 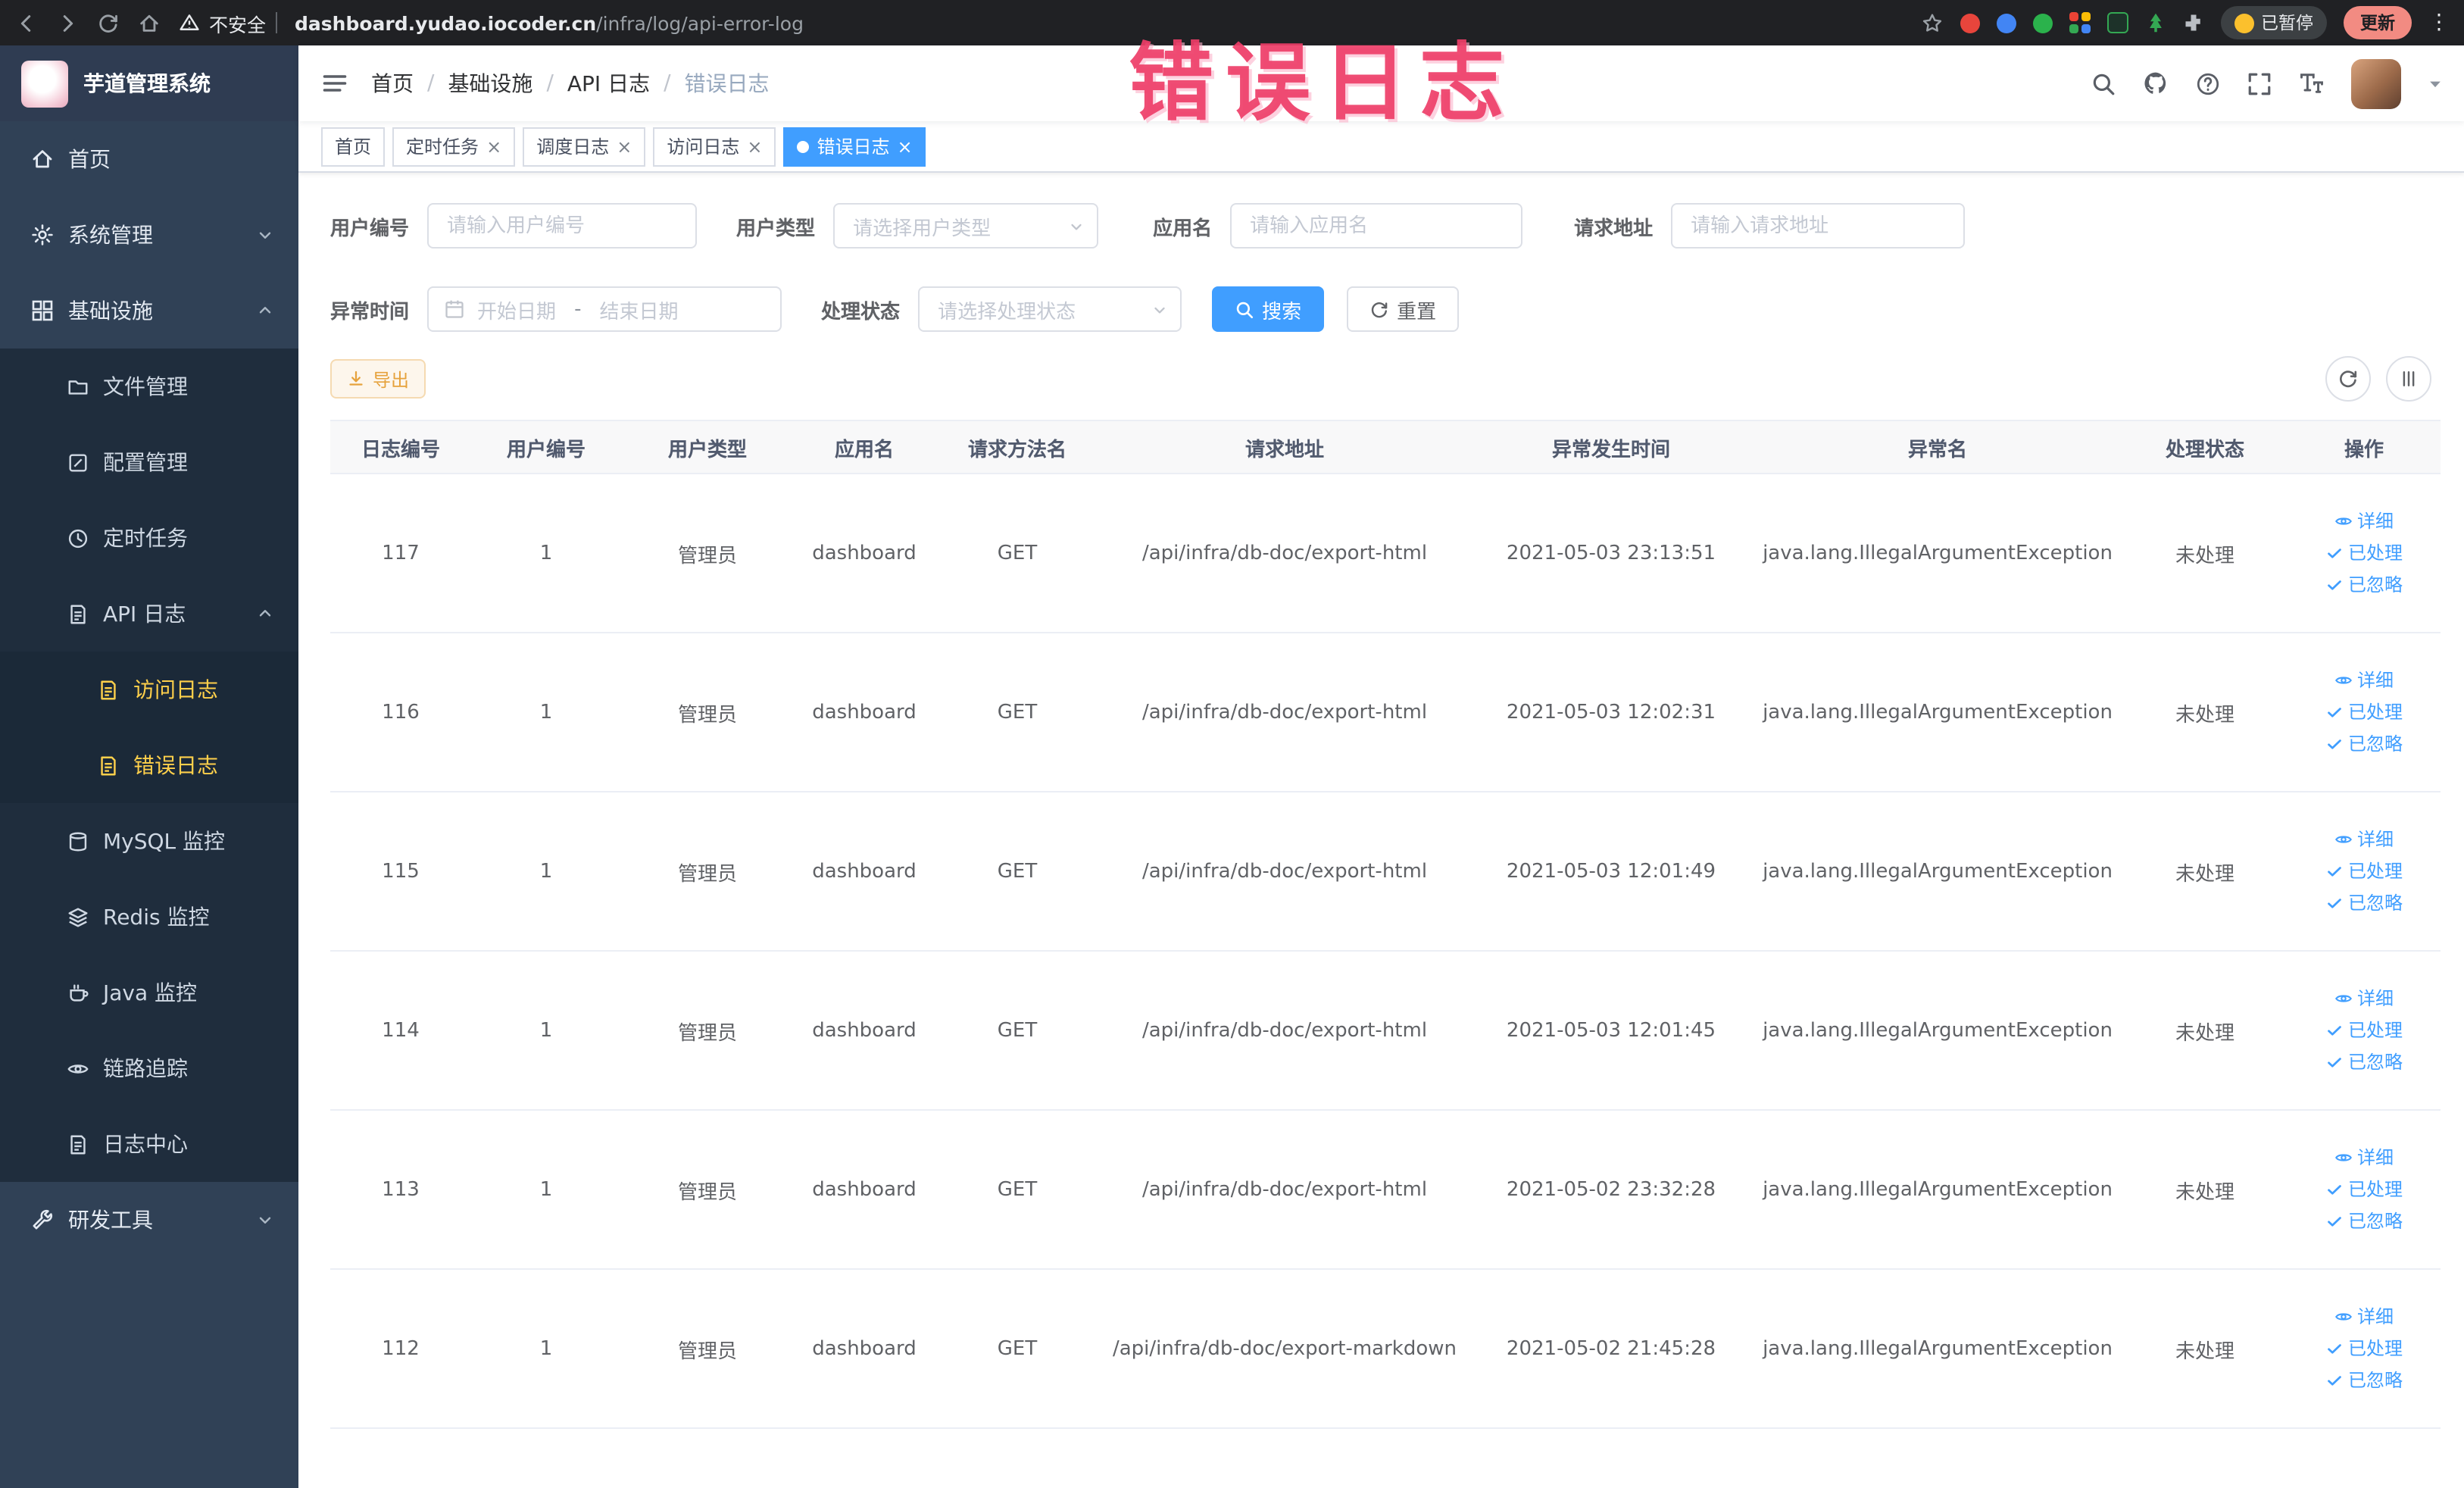 I want to click on grid-icon, so click(x=42, y=311).